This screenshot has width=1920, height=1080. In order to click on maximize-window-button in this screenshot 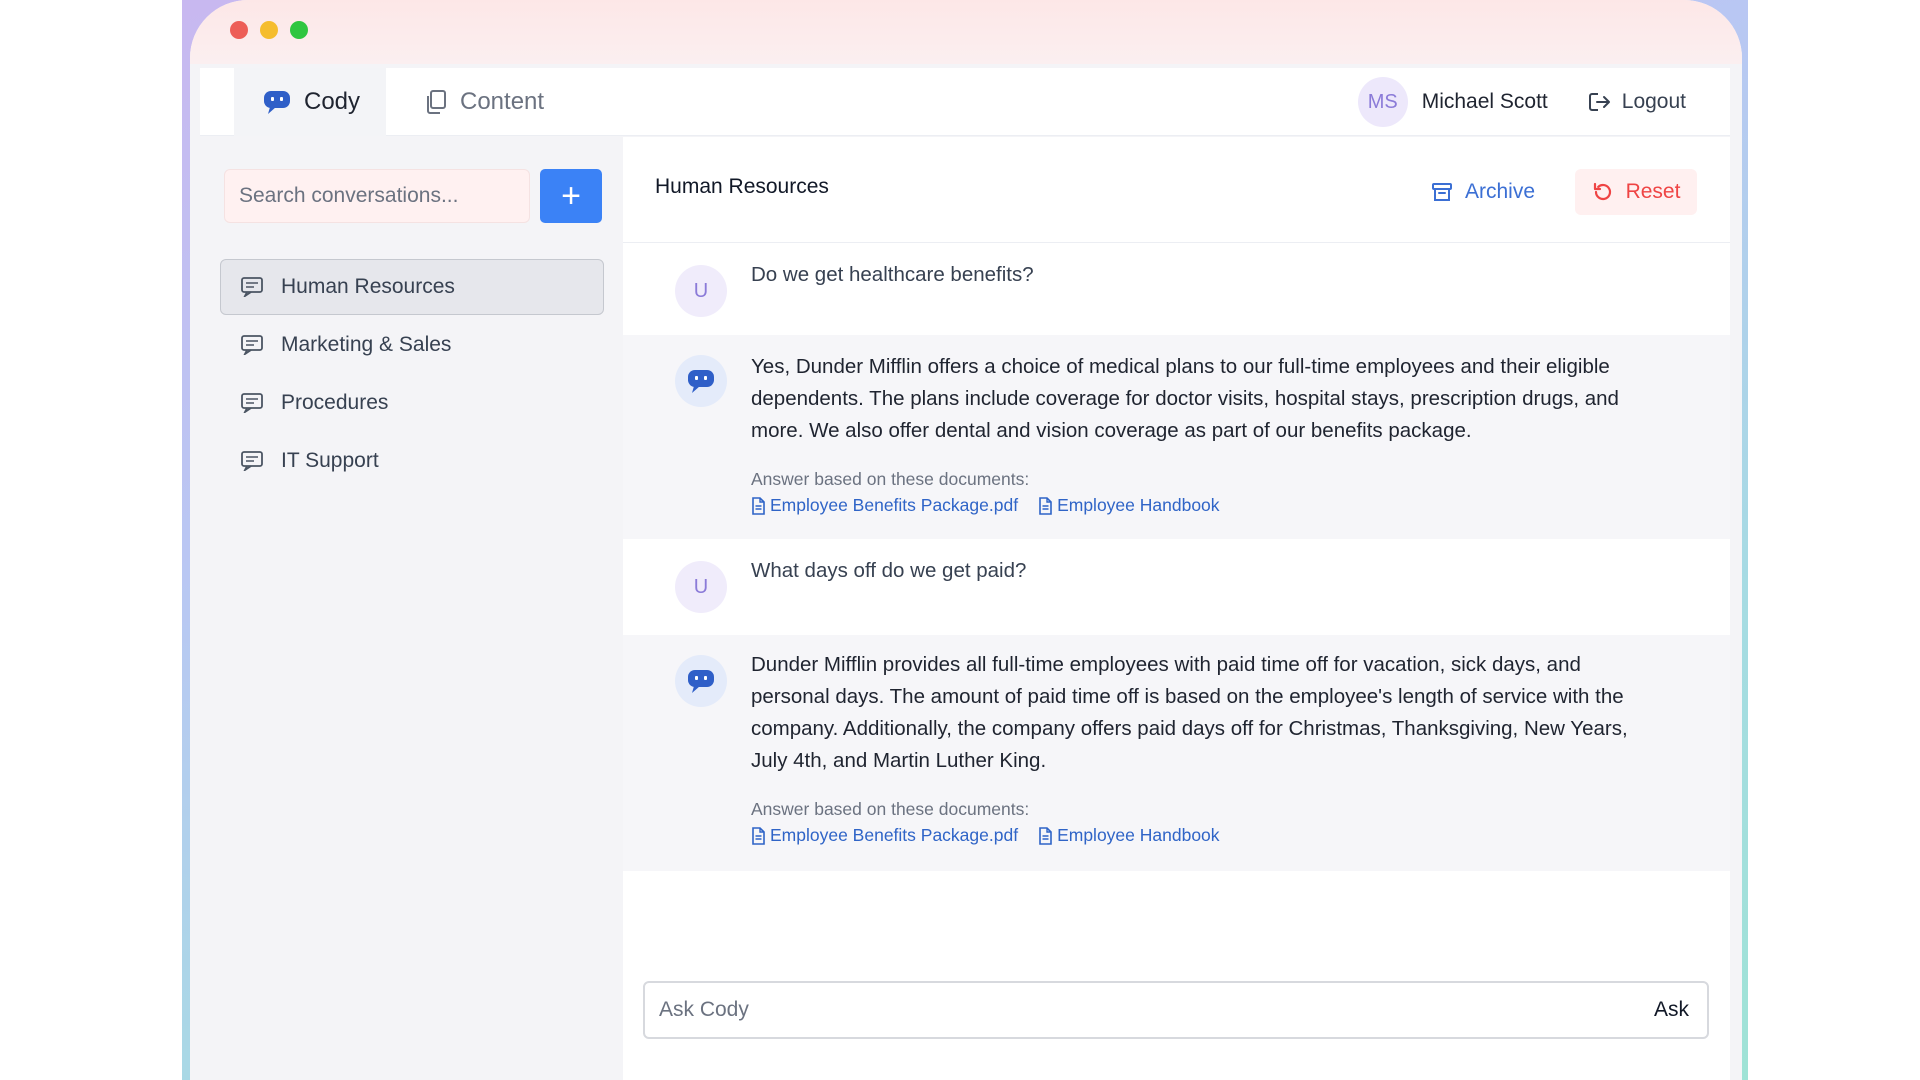, I will do `click(299, 30)`.